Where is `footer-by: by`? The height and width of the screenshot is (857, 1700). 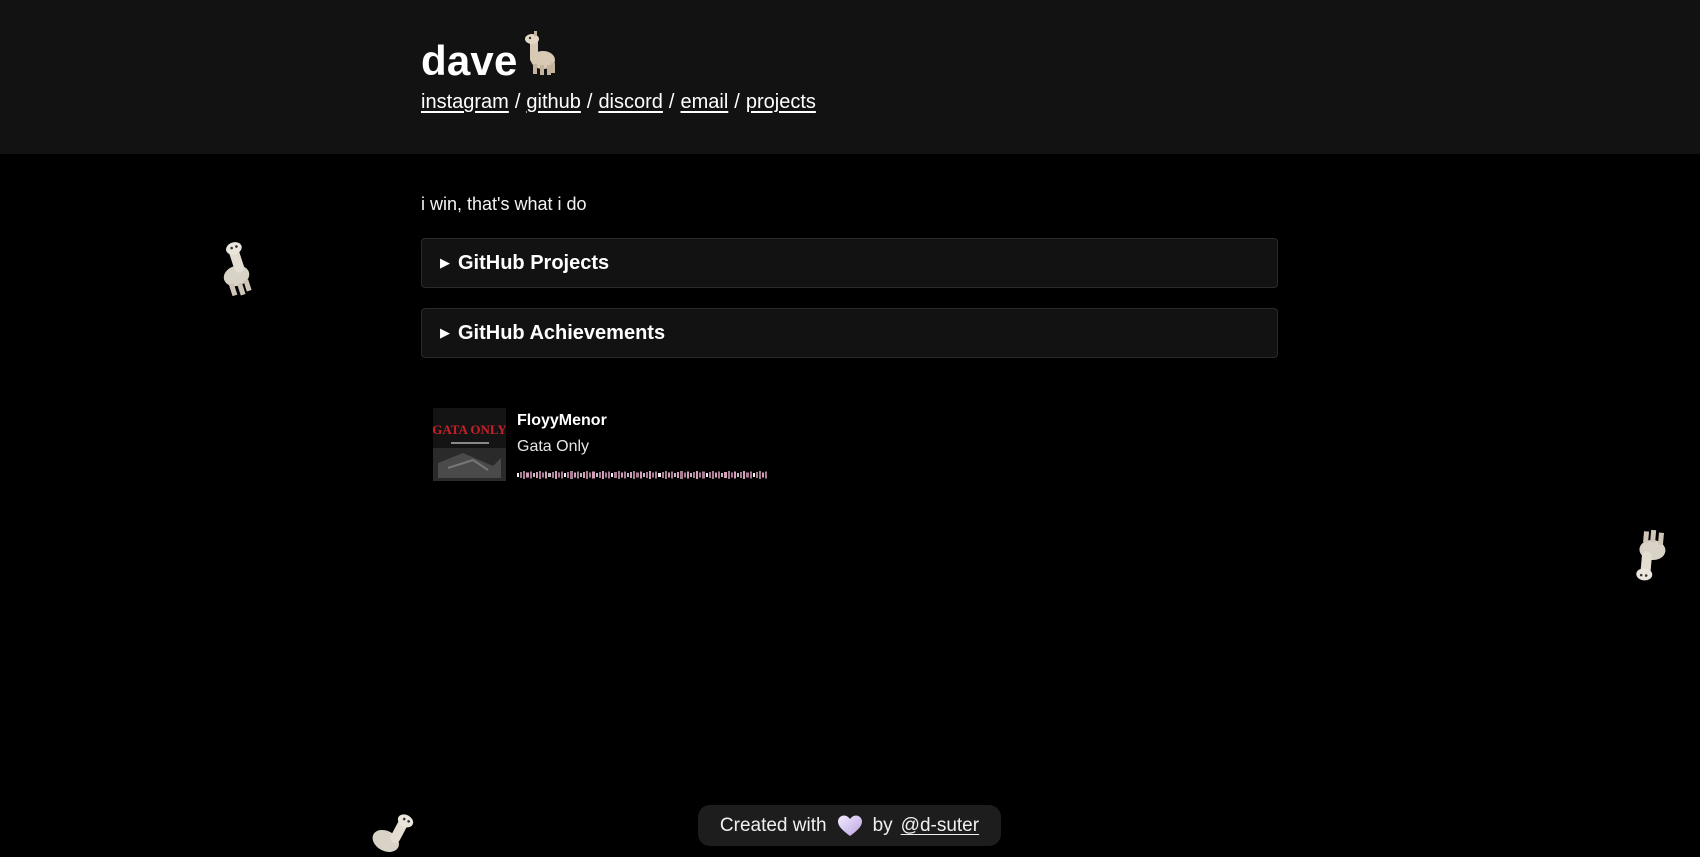 footer-by: by is located at coordinates (882, 825).